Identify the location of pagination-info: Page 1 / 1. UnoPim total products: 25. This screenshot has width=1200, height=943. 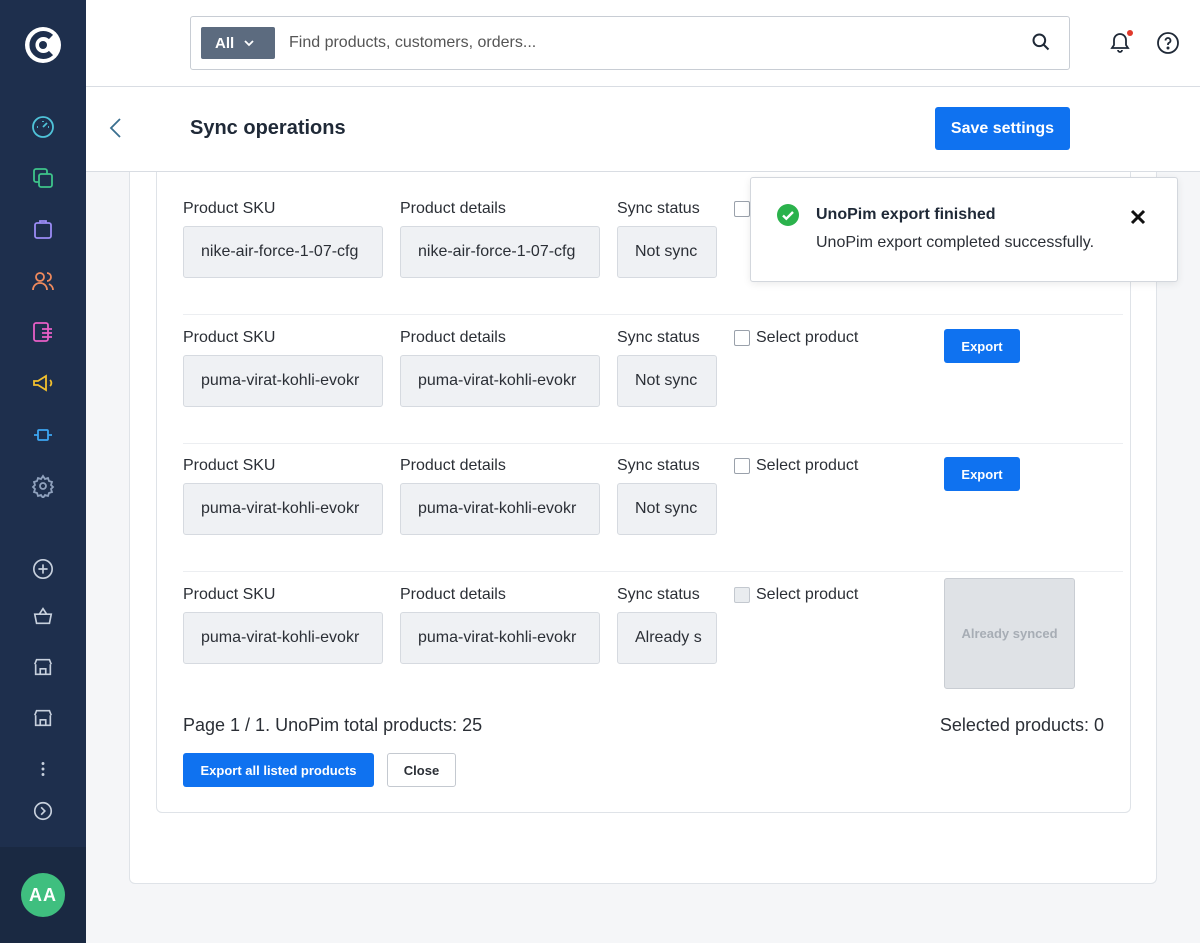
(333, 725).